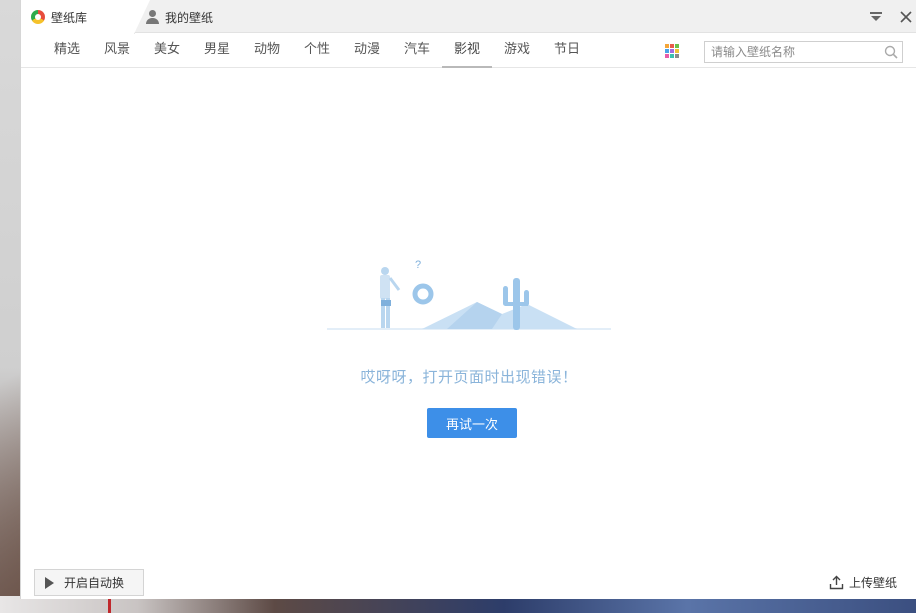 The image size is (916, 613). Describe the element at coordinates (469, 294) in the screenshot. I see `error-illustration: ?` at that location.